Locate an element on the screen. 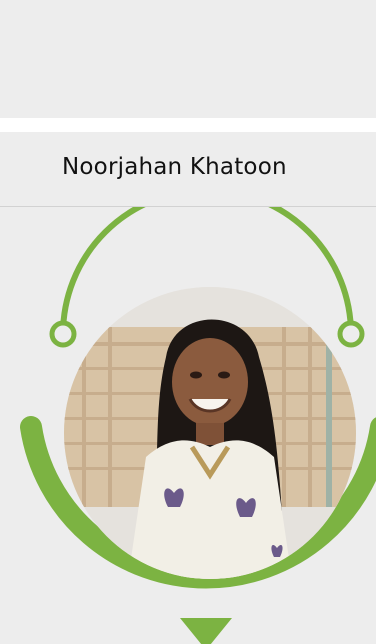 This screenshot has height=644, width=376. frame-pointer is located at coordinates (206, 631).